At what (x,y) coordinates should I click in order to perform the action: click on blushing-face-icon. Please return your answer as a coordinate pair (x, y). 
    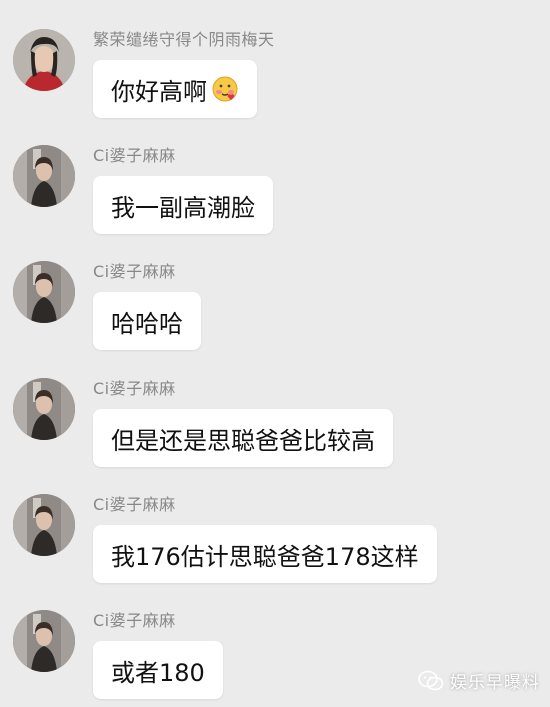
    Looking at the image, I should click on (225, 89).